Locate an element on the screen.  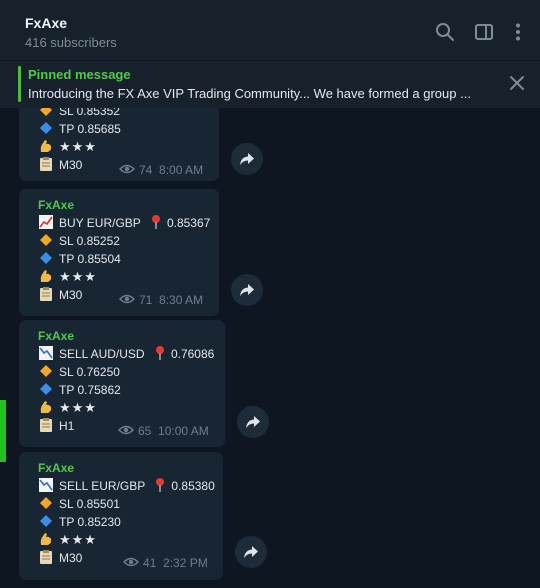
timeframe-value: M30 is located at coordinates (71, 295).